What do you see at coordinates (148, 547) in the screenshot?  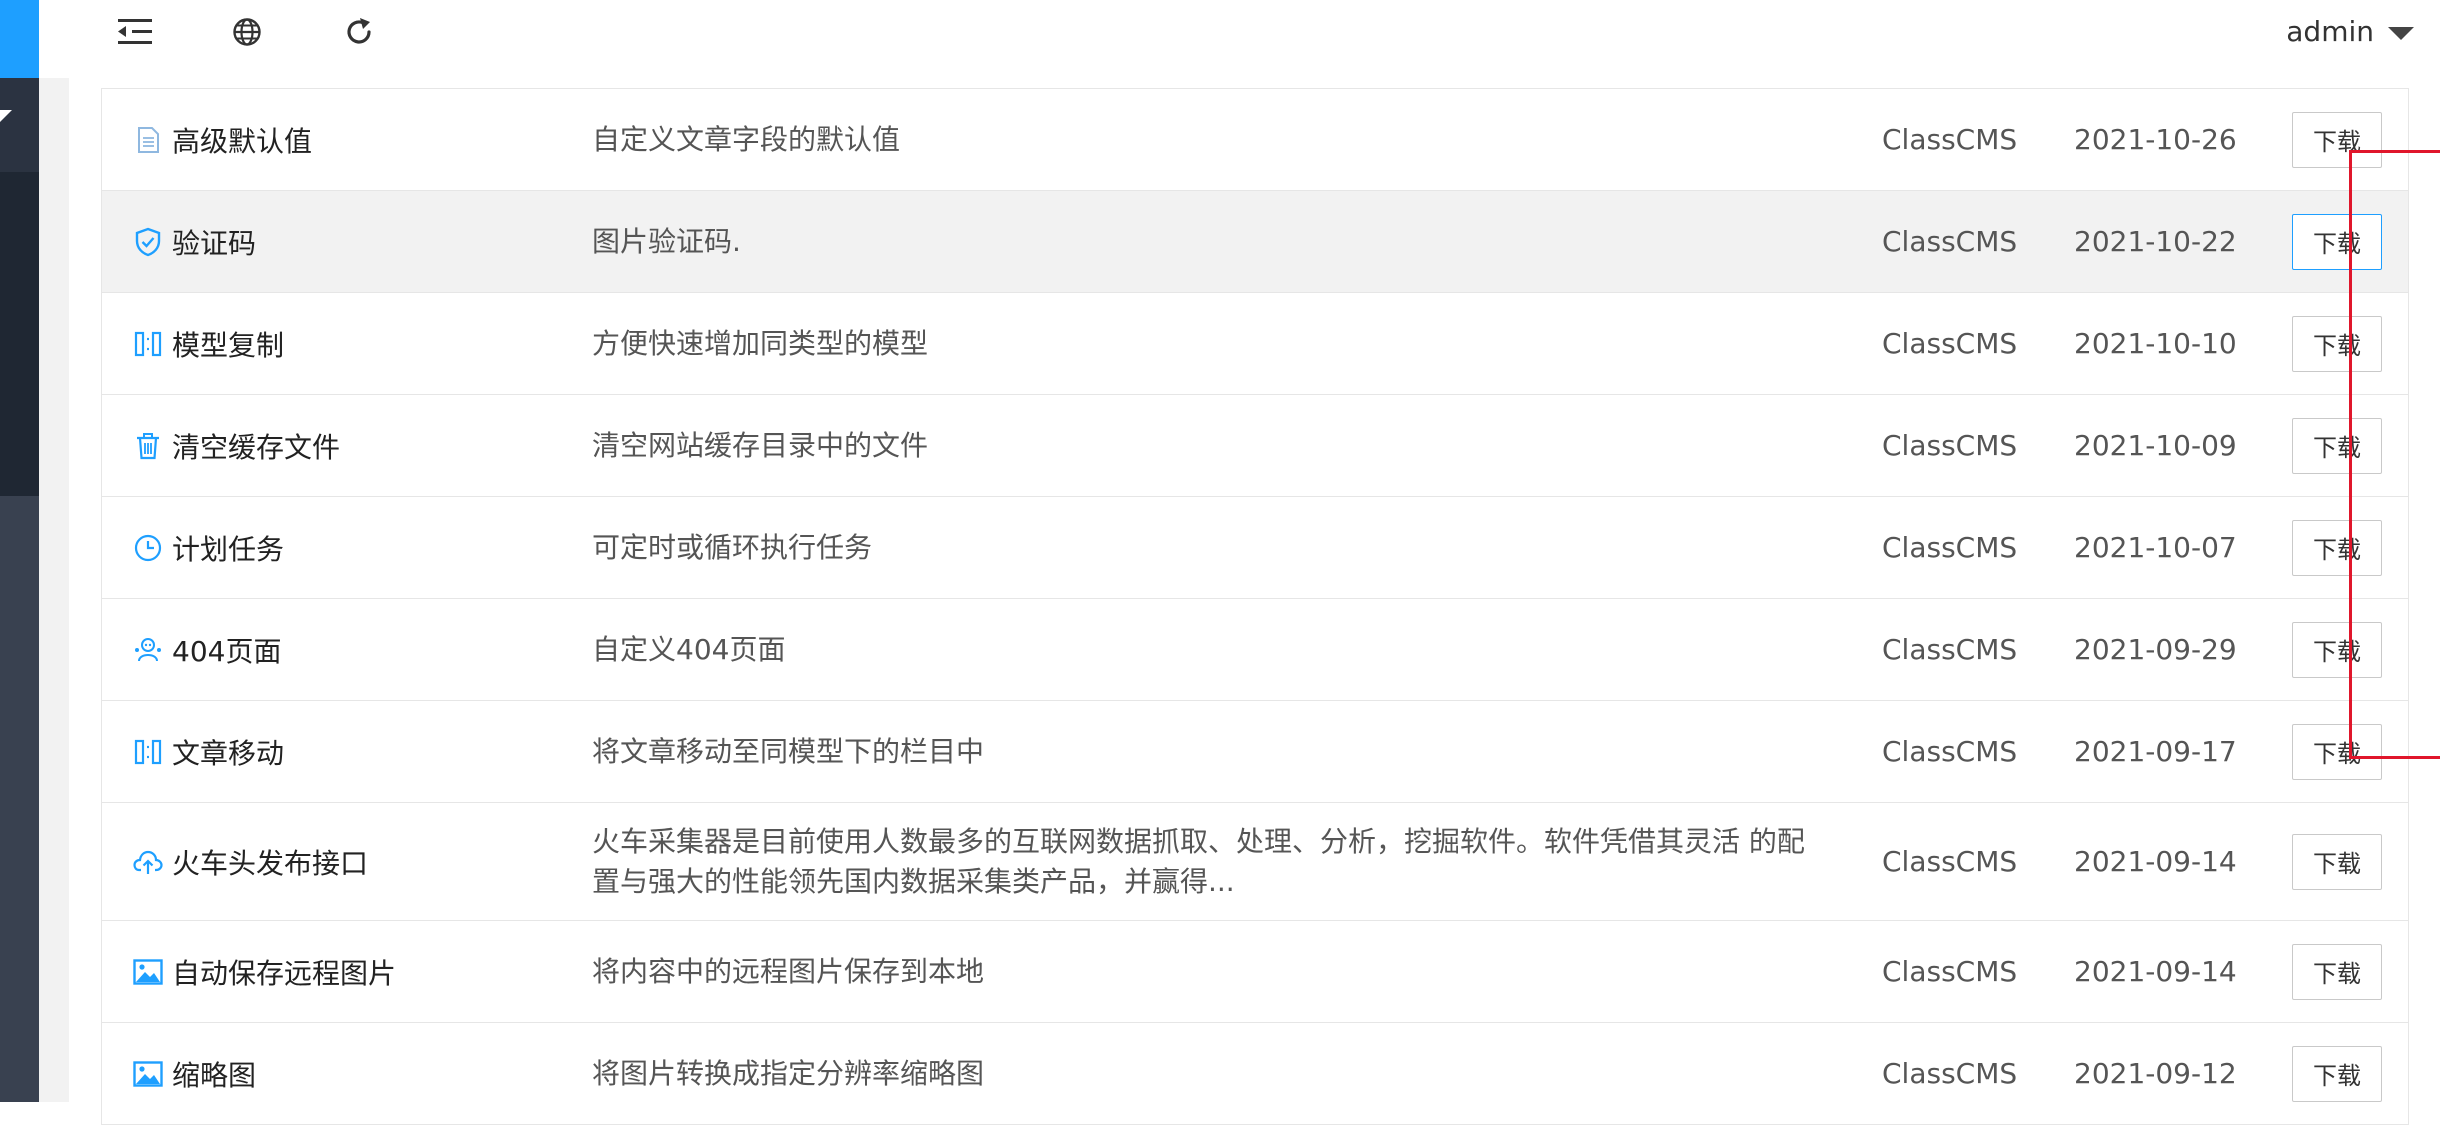 I see `clock-icon` at bounding box center [148, 547].